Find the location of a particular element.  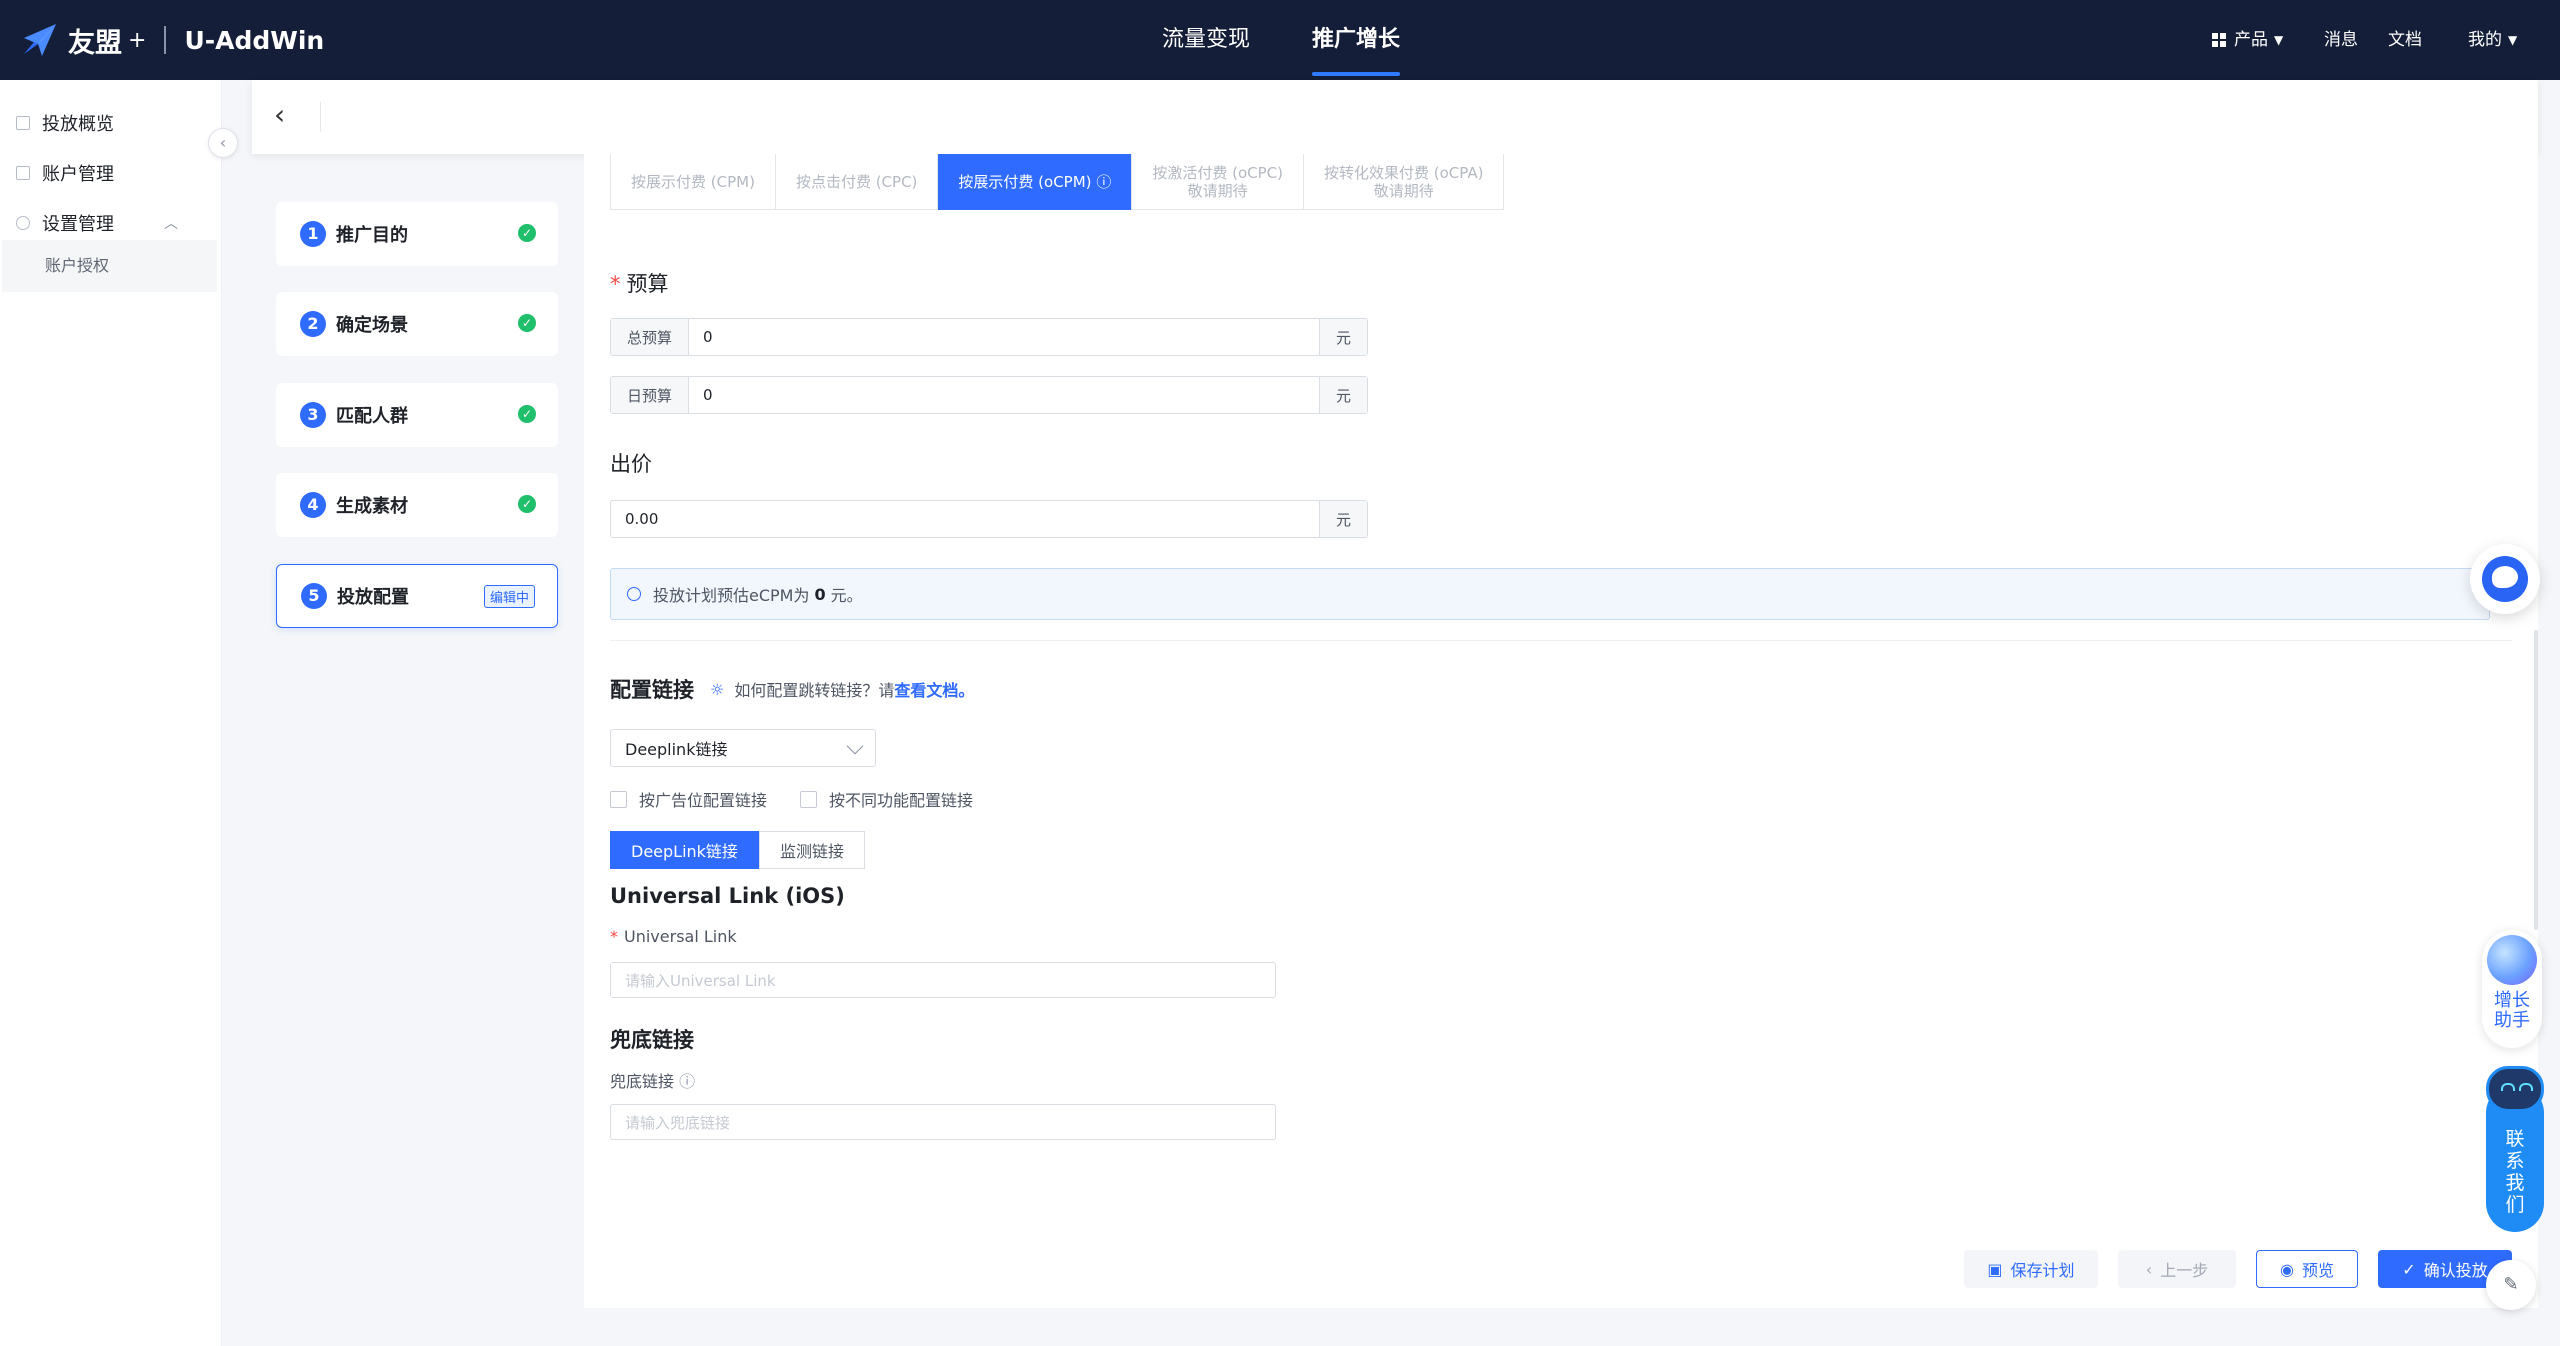

nav-traffic-monetization: 流量变现 is located at coordinates (1206, 40).